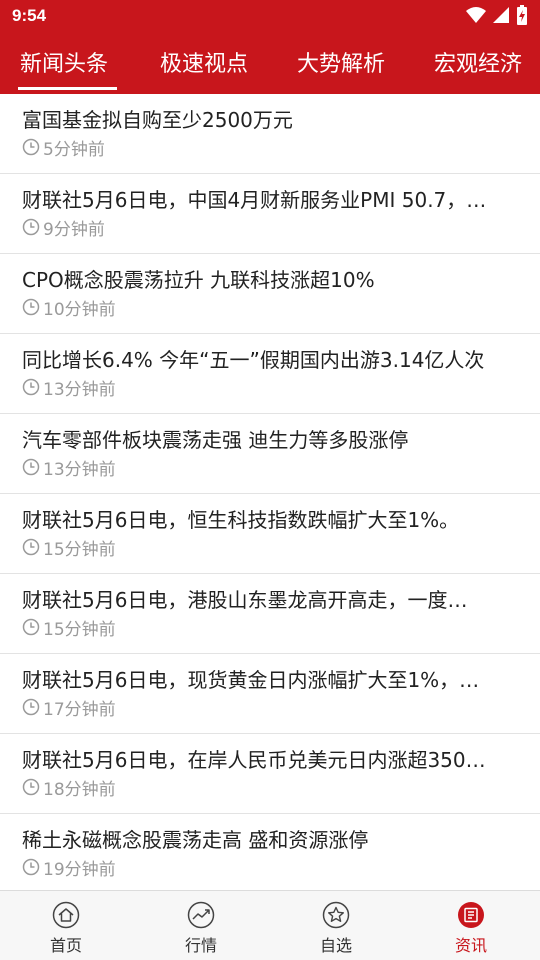  I want to click on nav-market: 行情, so click(201, 928).